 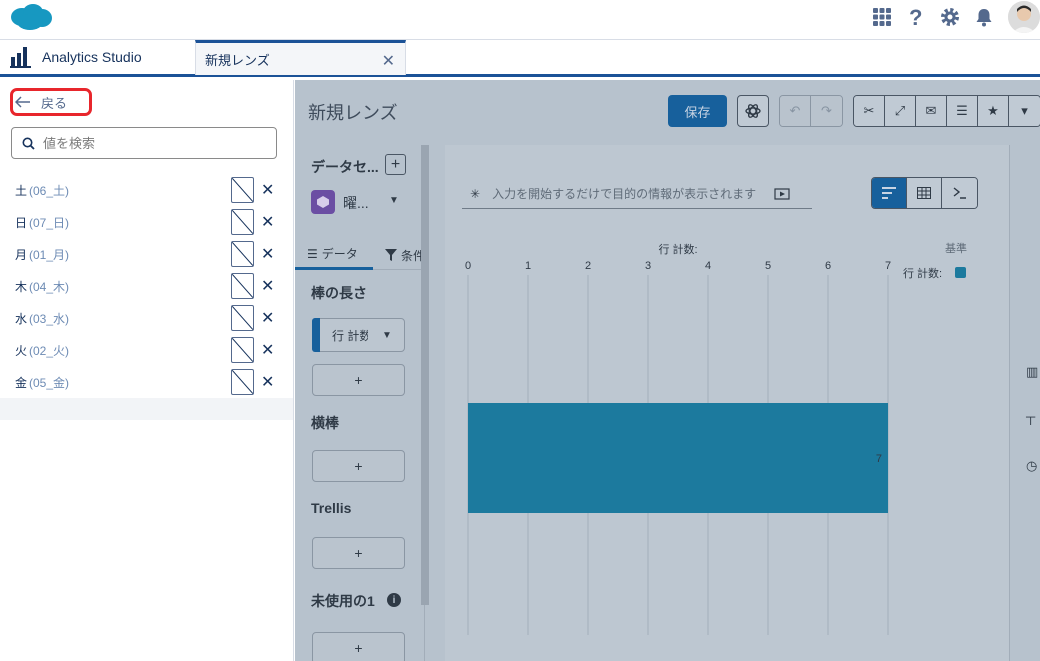 I want to click on help-icon: ?, so click(x=916, y=17).